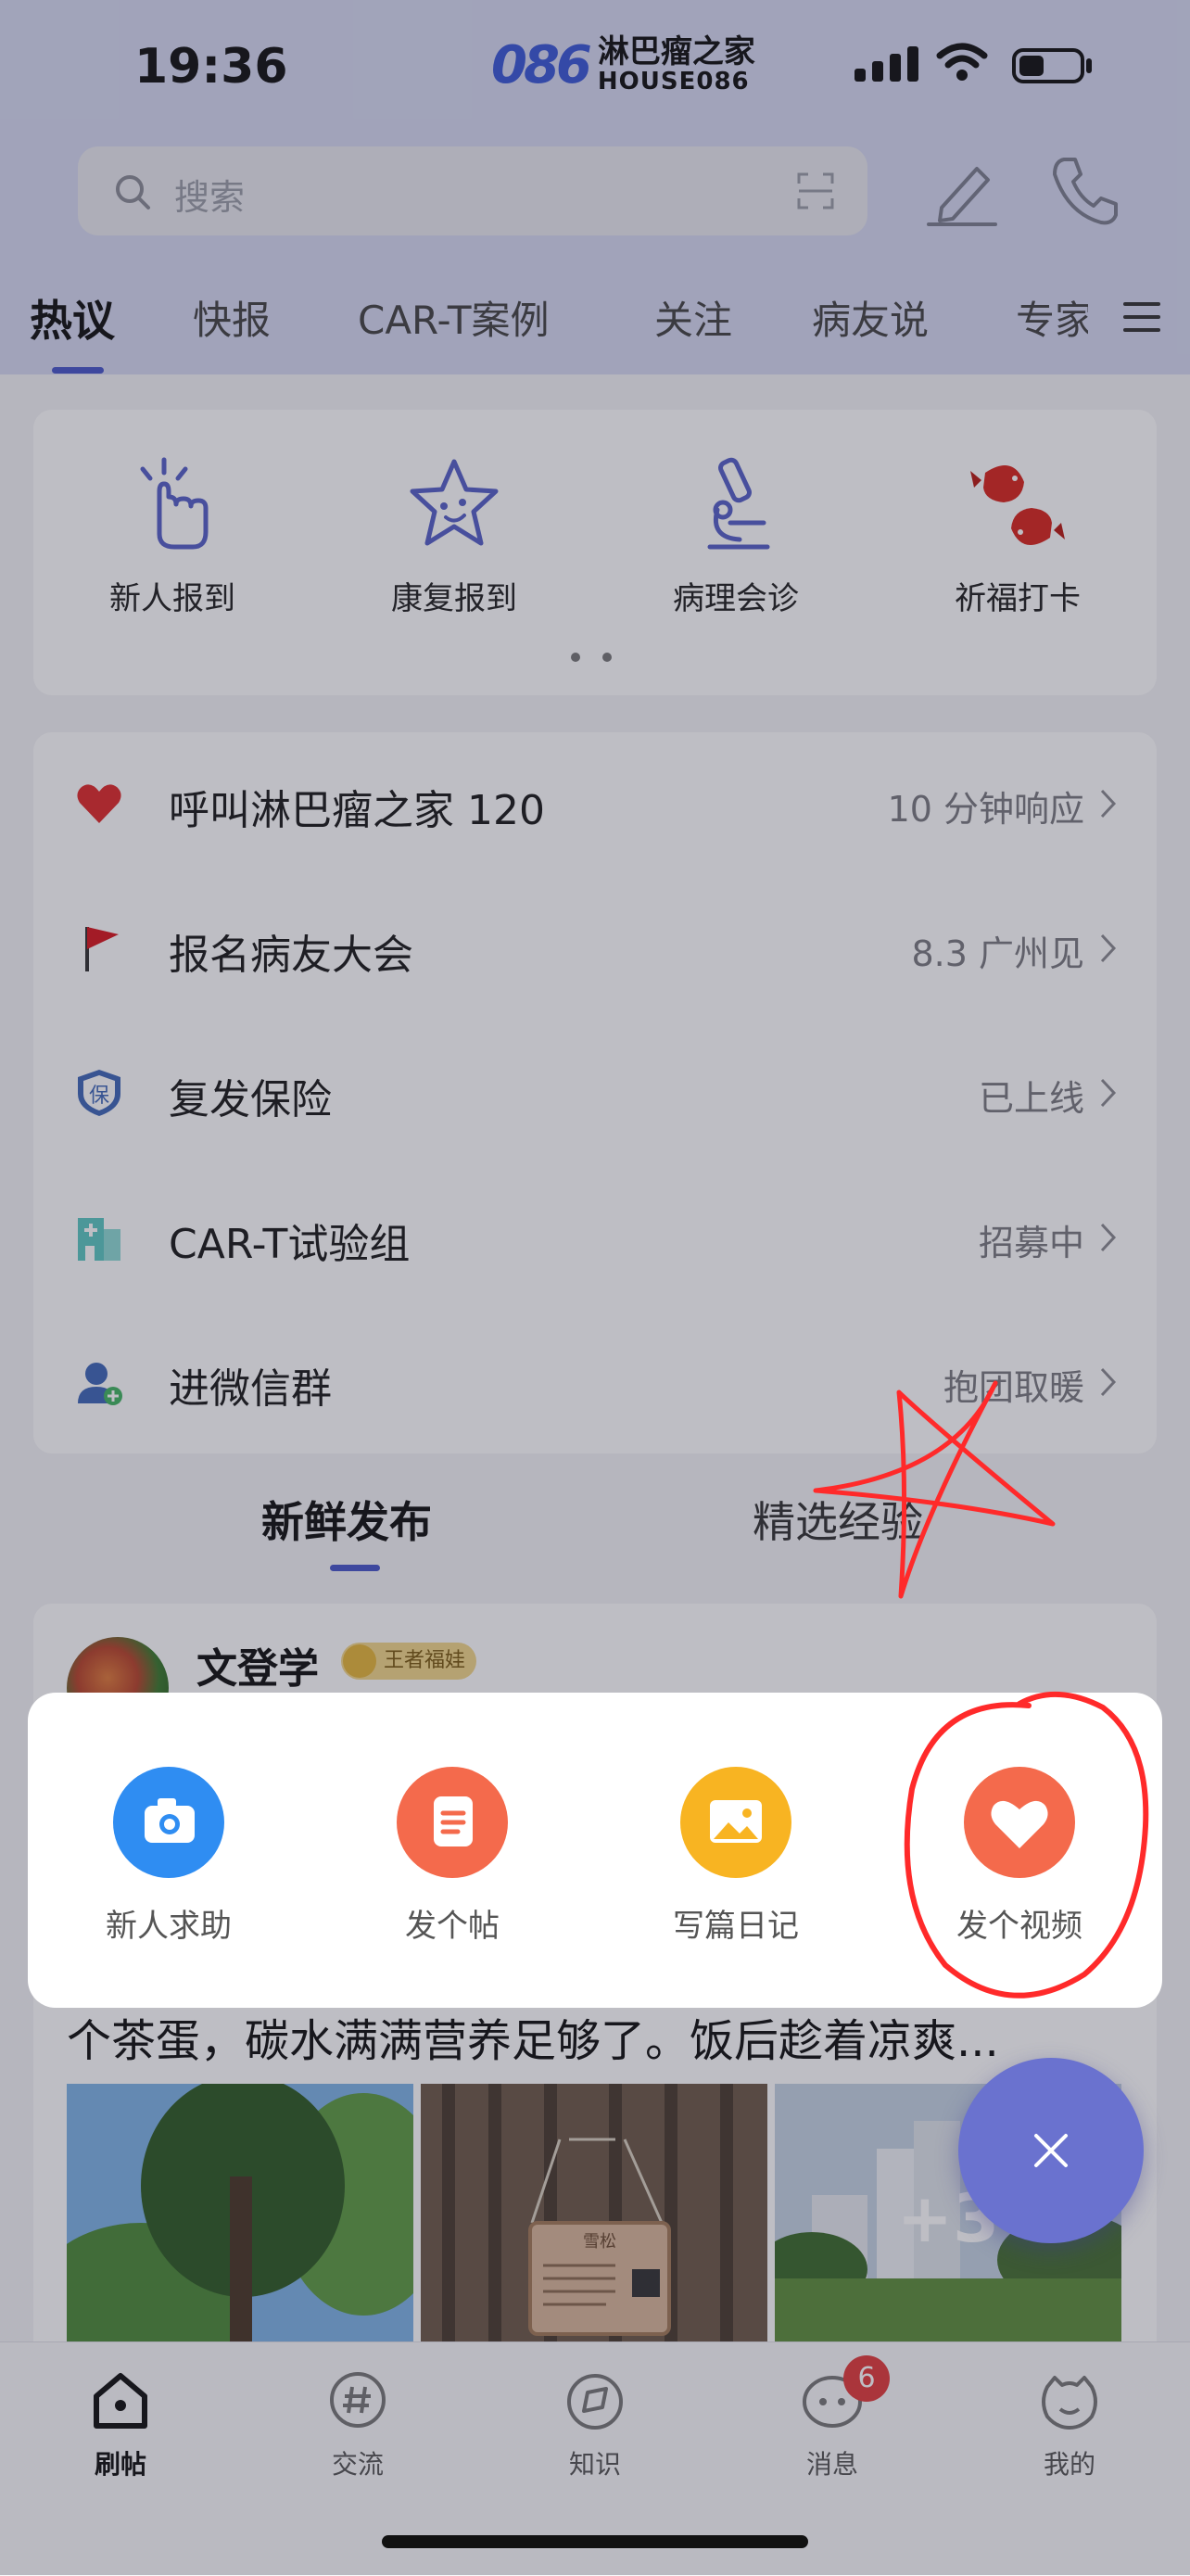 Image resolution: width=1190 pixels, height=2576 pixels. I want to click on close-fab-button, so click(1051, 2150).